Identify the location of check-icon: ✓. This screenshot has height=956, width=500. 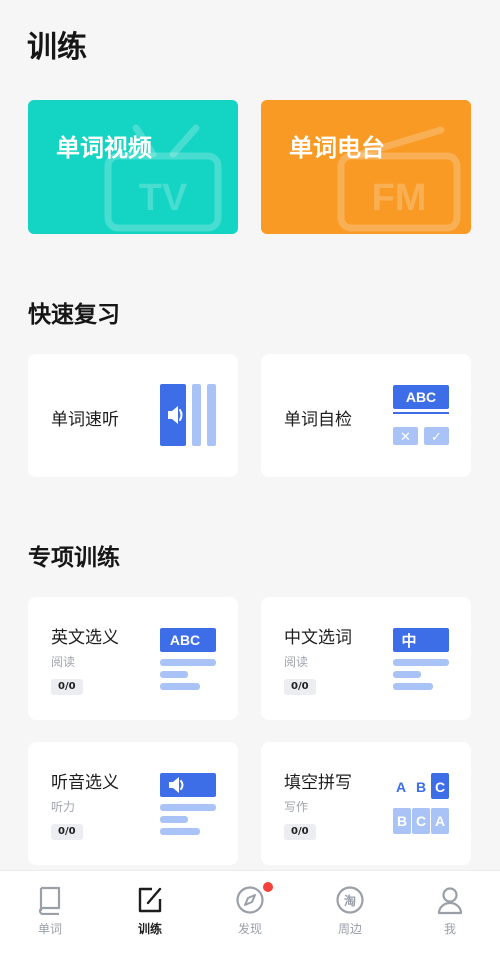
(436, 437).